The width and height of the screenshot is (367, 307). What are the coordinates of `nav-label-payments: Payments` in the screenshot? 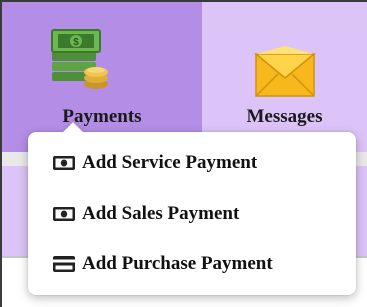 It's located at (102, 116).